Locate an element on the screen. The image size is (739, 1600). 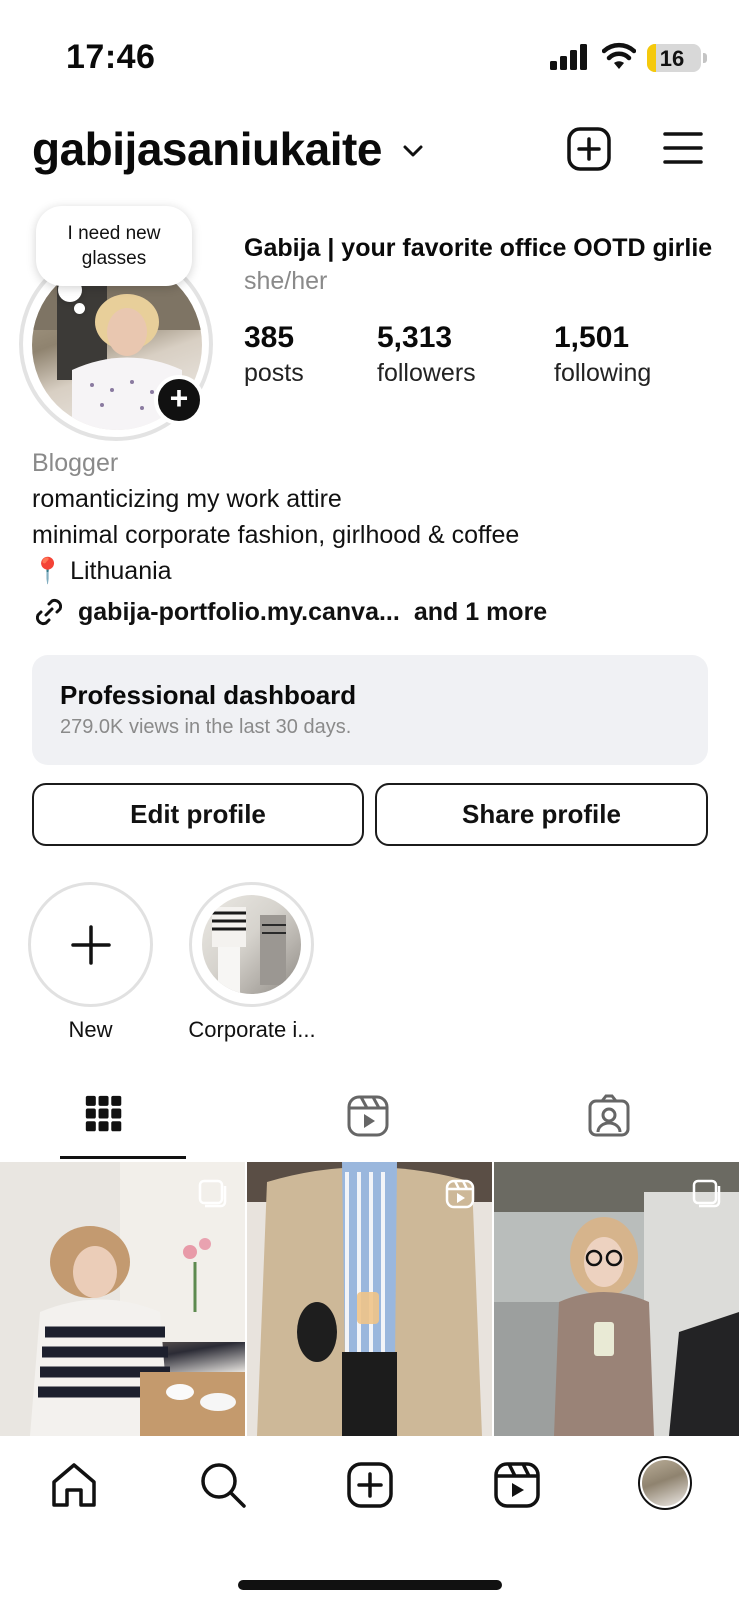
bio-link-more: and 1 more is located at coordinates (480, 612).